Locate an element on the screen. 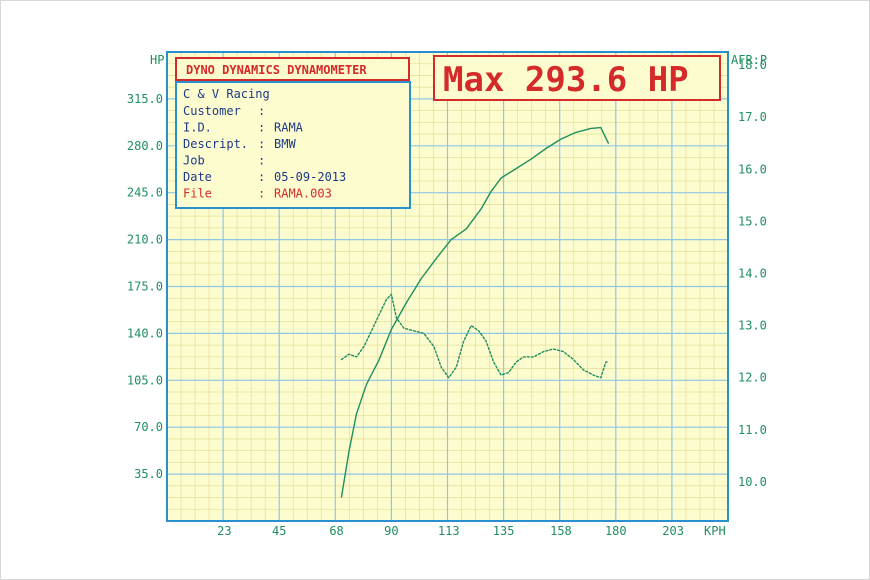 Image resolution: width=870 pixels, height=580 pixels. y-right-tick-label: 13.0 is located at coordinates (752, 326).